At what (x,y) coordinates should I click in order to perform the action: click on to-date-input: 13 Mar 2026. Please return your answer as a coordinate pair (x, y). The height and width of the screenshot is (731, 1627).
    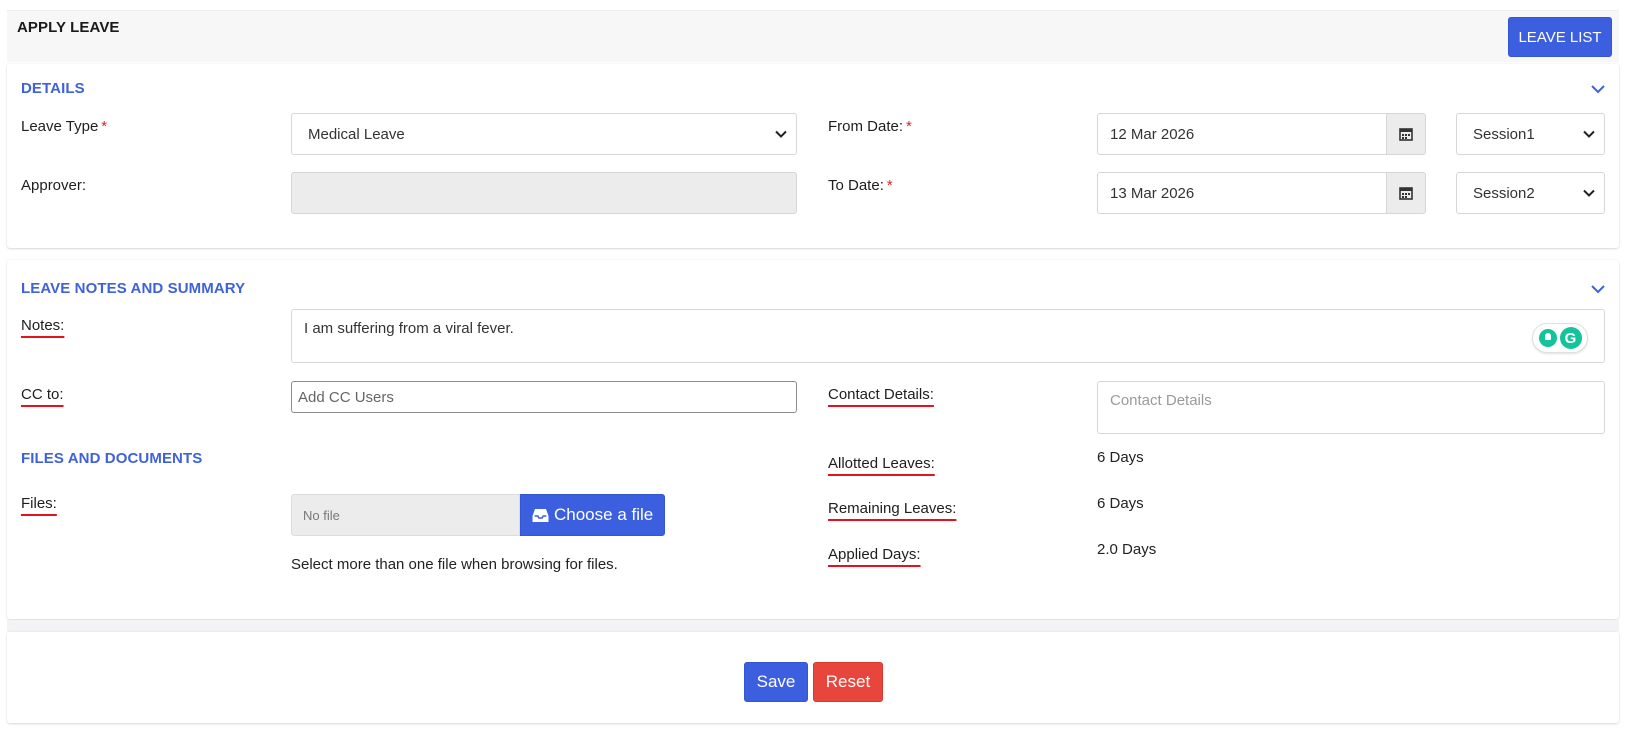
    Looking at the image, I should click on (1242, 193).